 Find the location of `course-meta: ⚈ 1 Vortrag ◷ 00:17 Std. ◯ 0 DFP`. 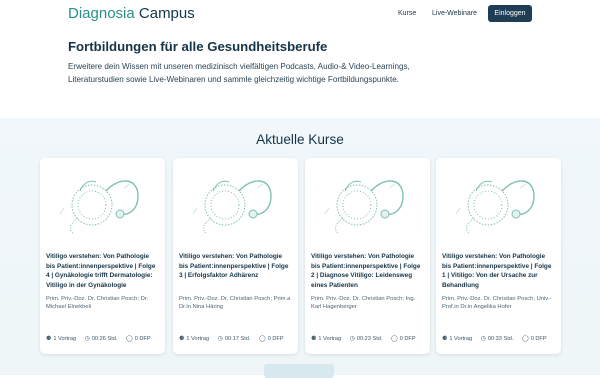

course-meta: ⚈ 1 Vortrag ◷ 00:17 Std. ◯ 0 DFP is located at coordinates (238, 338).